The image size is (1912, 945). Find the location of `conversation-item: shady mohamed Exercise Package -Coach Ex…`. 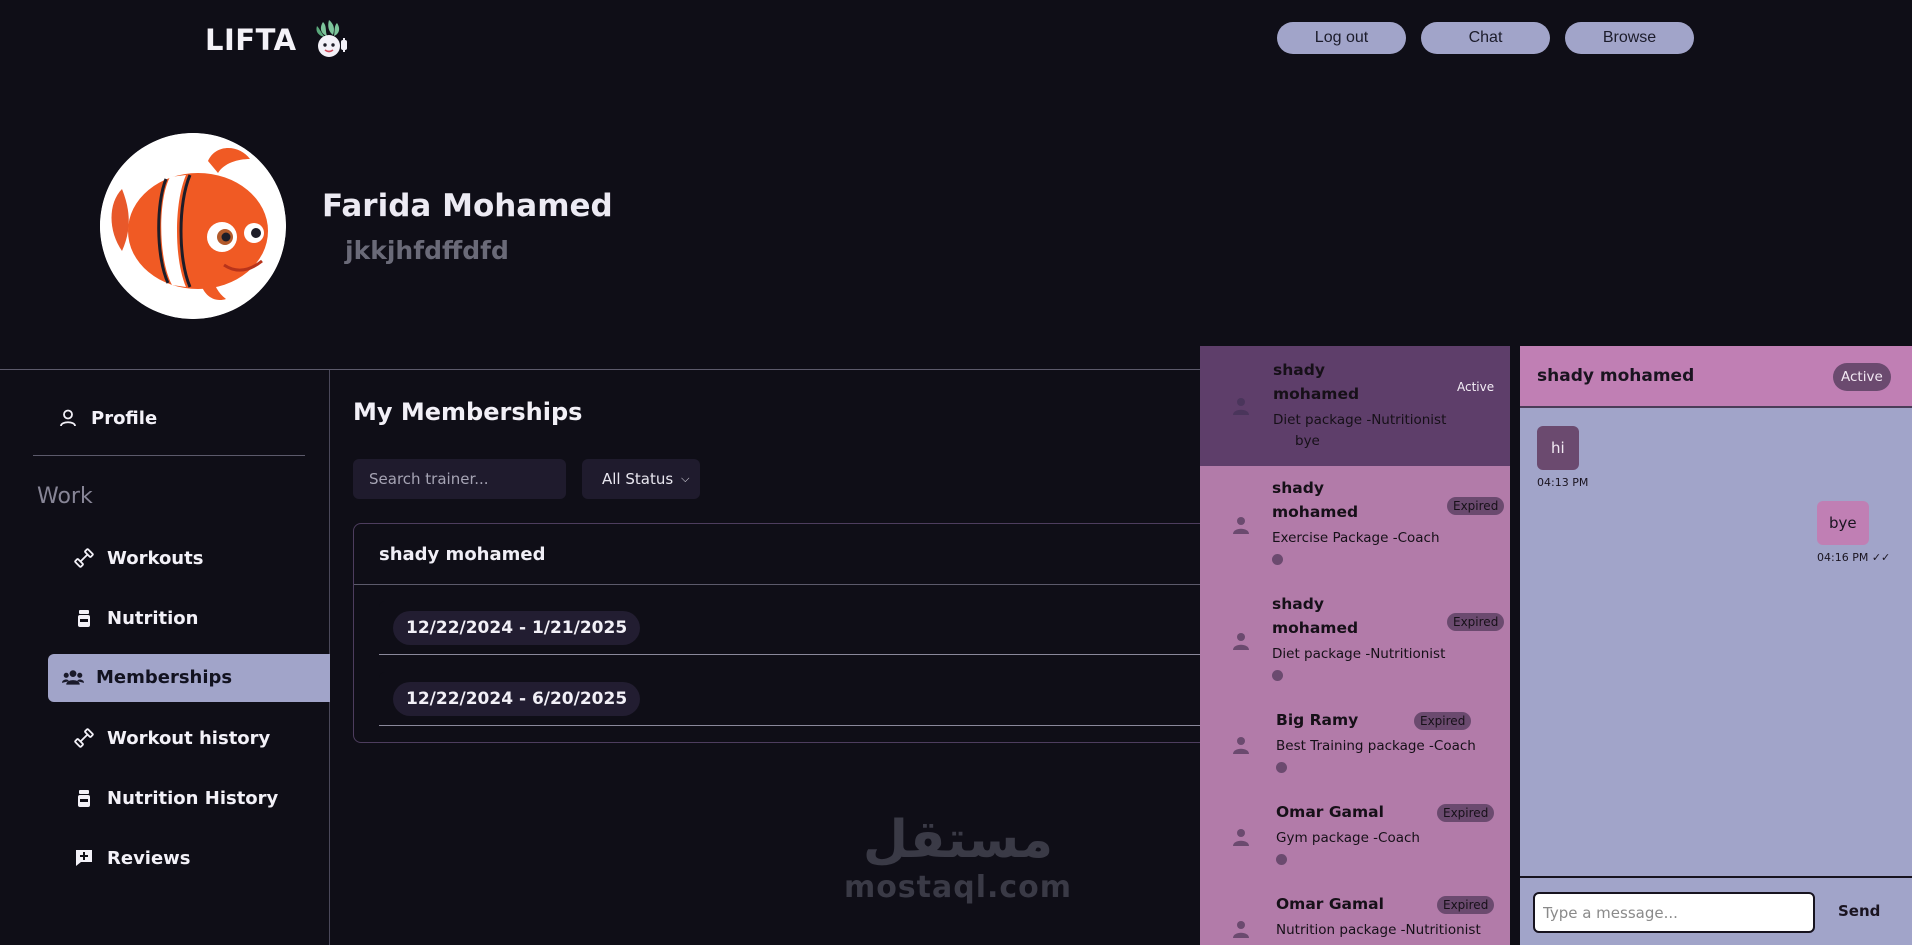

conversation-item: shady mohamed Exercise Package -Coach Ex… is located at coordinates (1355, 524).